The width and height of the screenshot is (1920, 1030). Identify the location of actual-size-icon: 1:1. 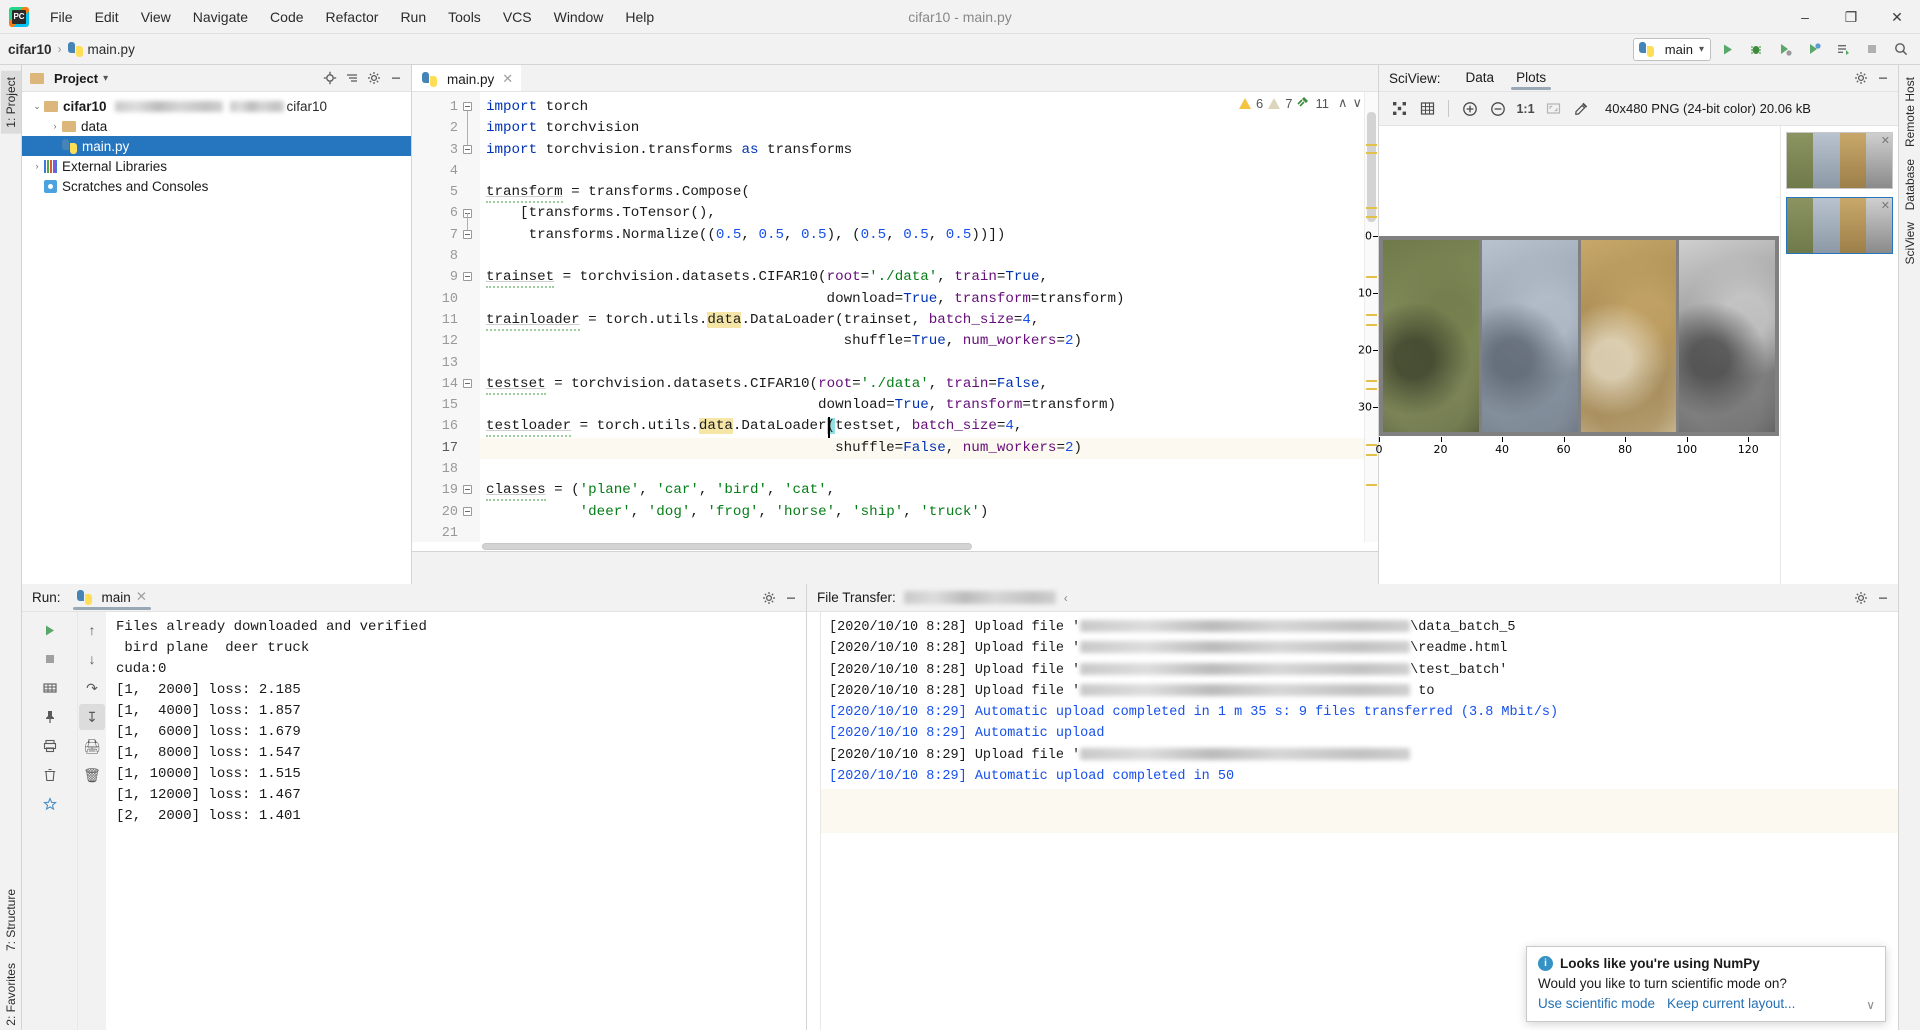
(1525, 108).